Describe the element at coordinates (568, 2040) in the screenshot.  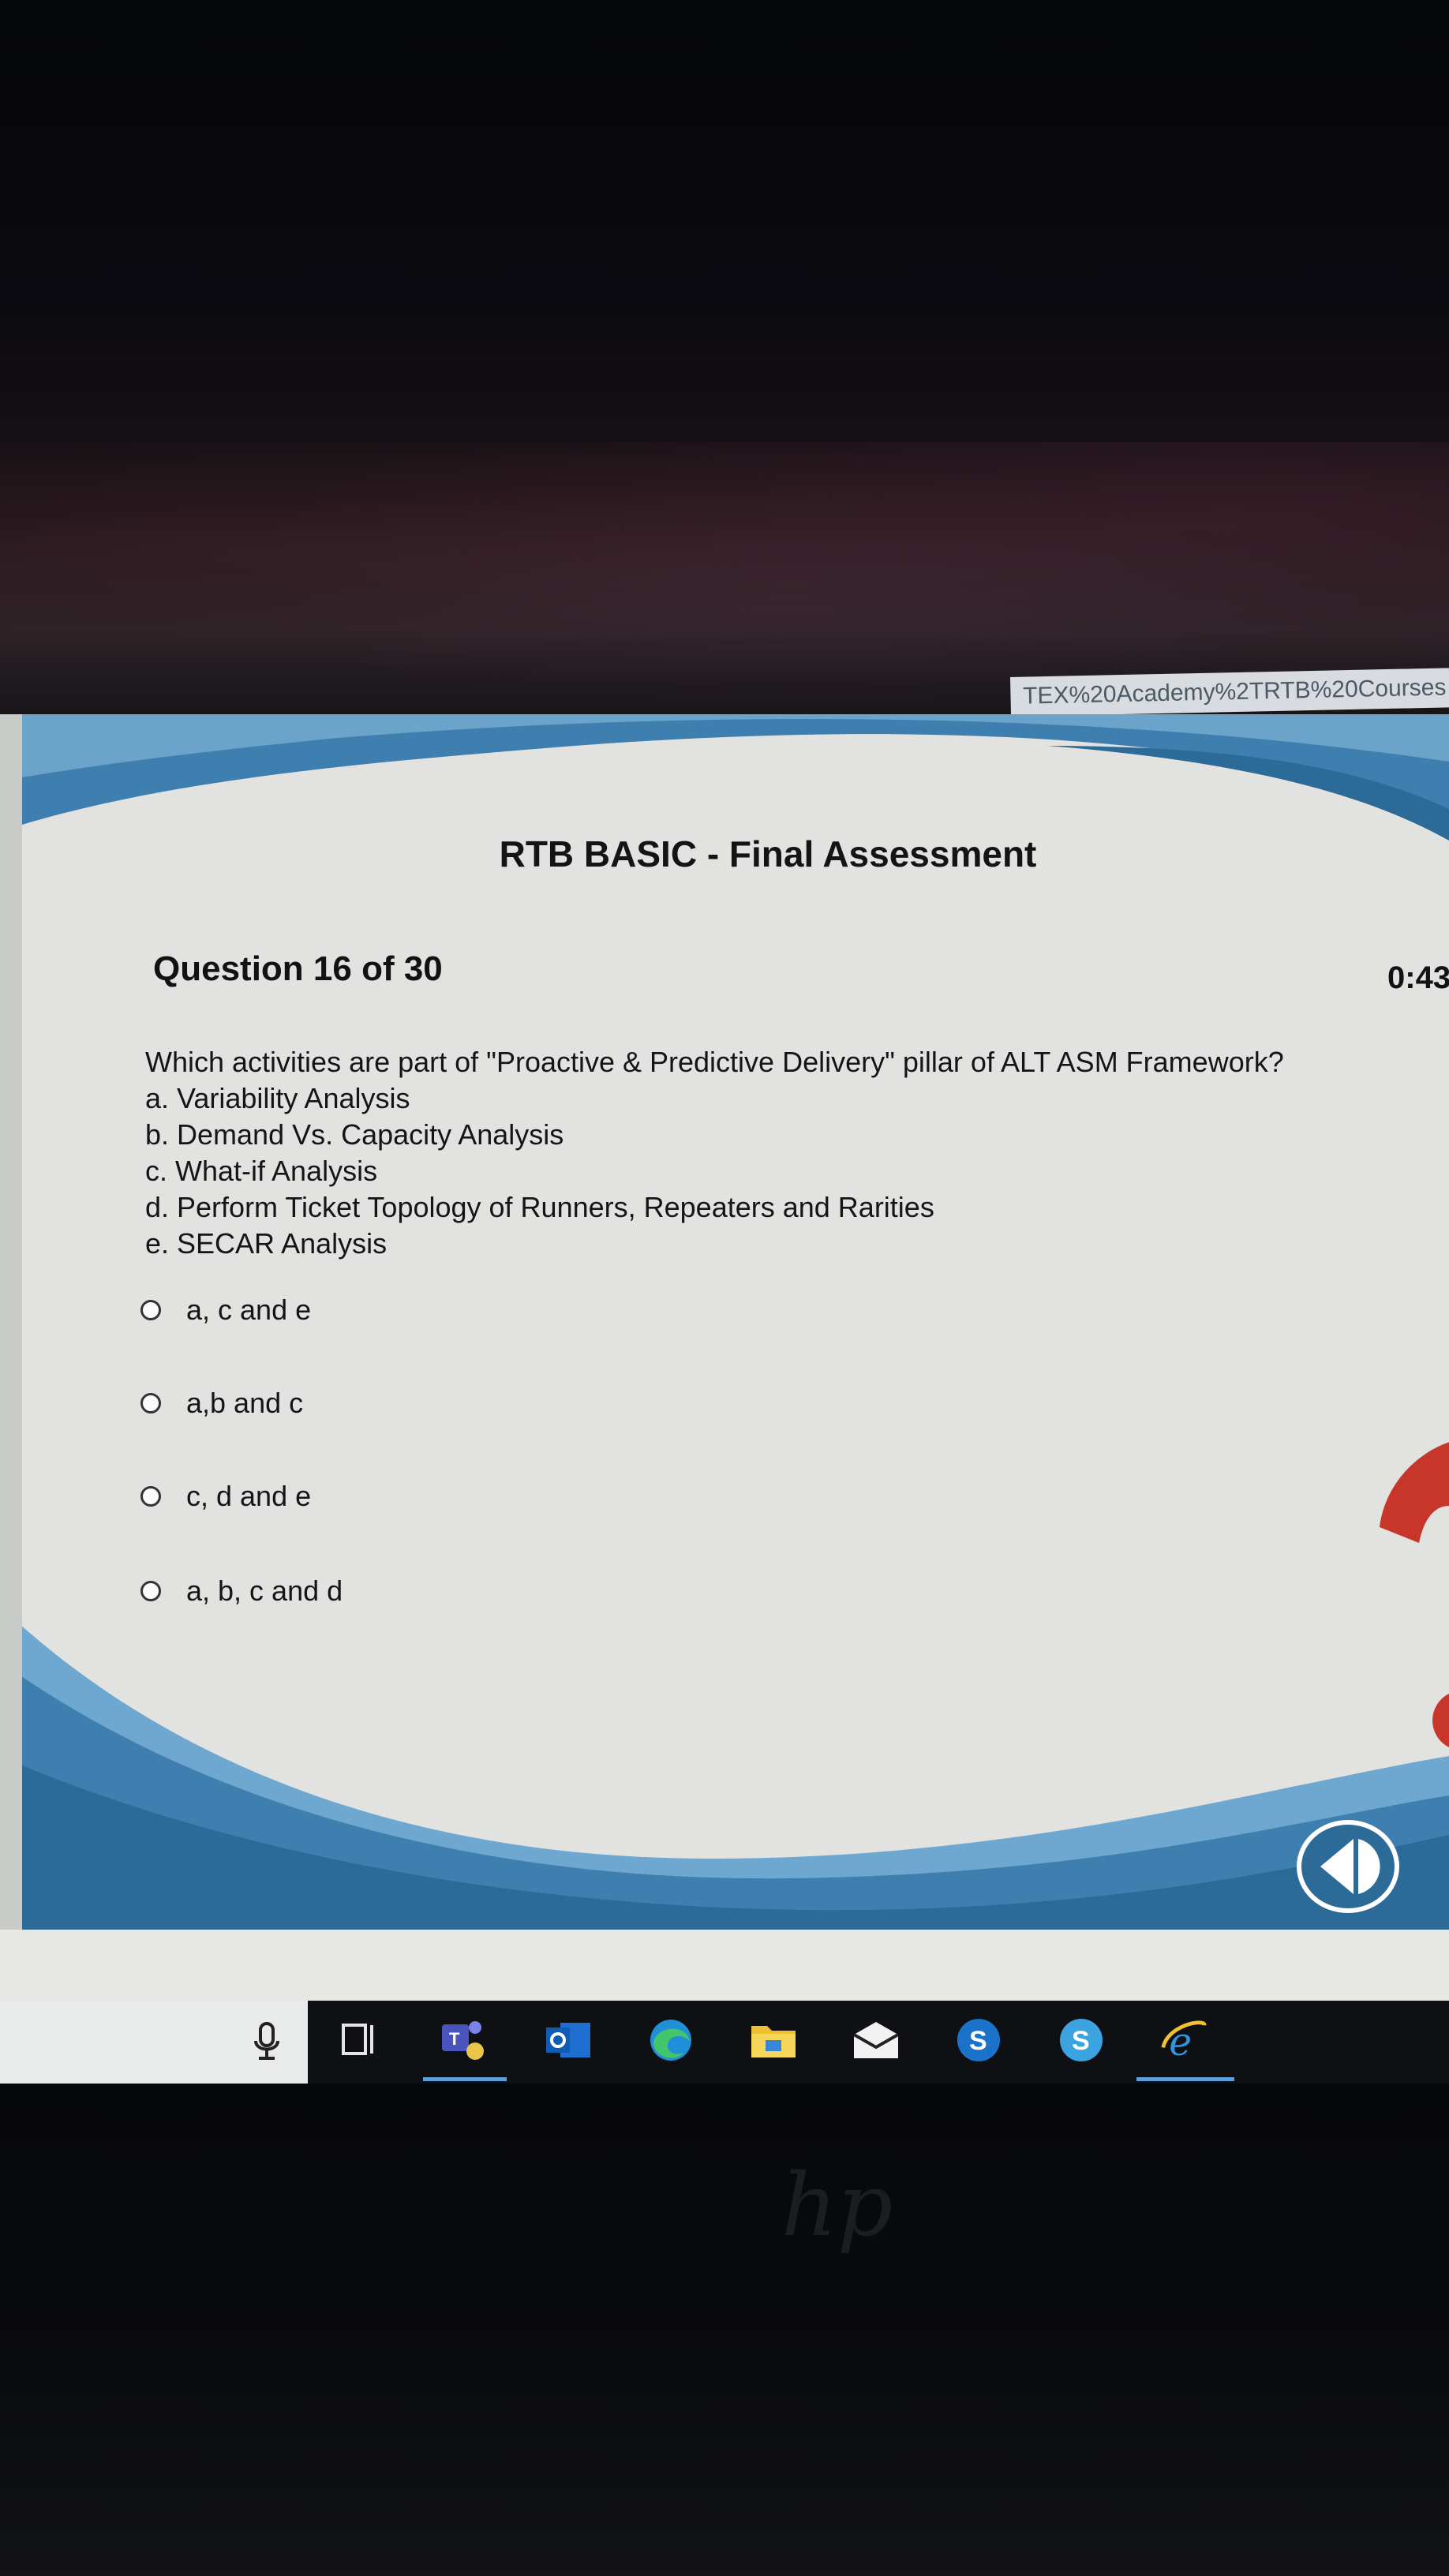
I see `outlook-icon` at that location.